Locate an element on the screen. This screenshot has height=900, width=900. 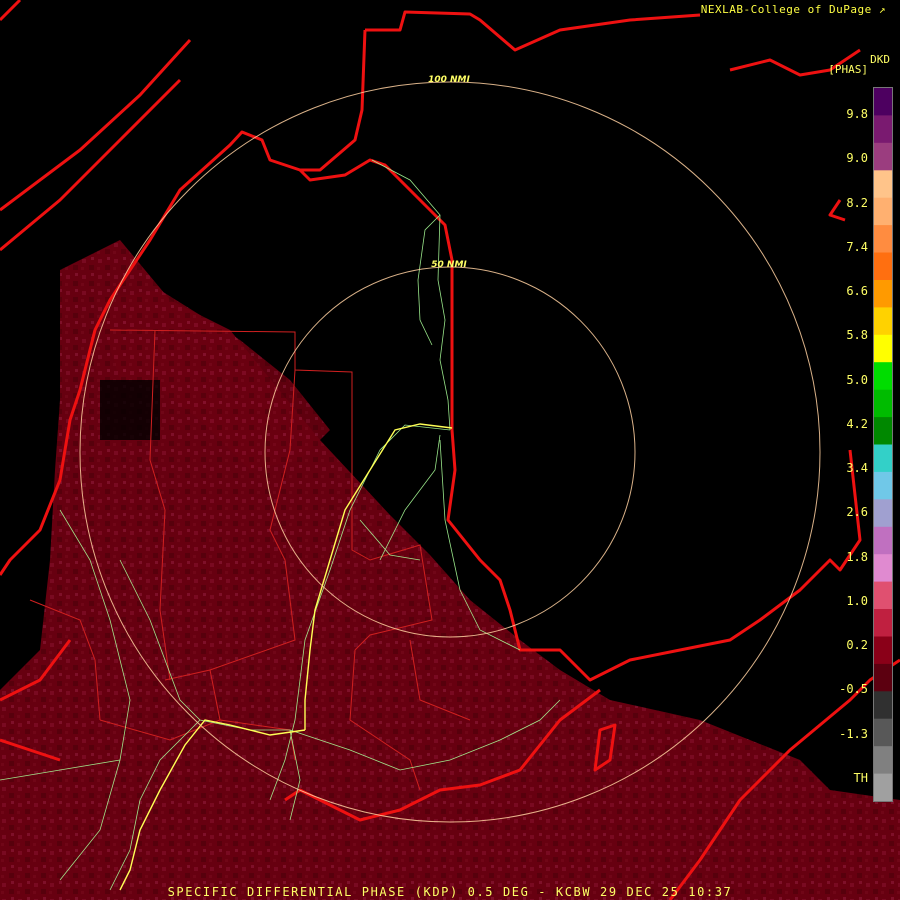
range-ring-50nmi-label: 50 NMI is located at coordinates (449, 265).